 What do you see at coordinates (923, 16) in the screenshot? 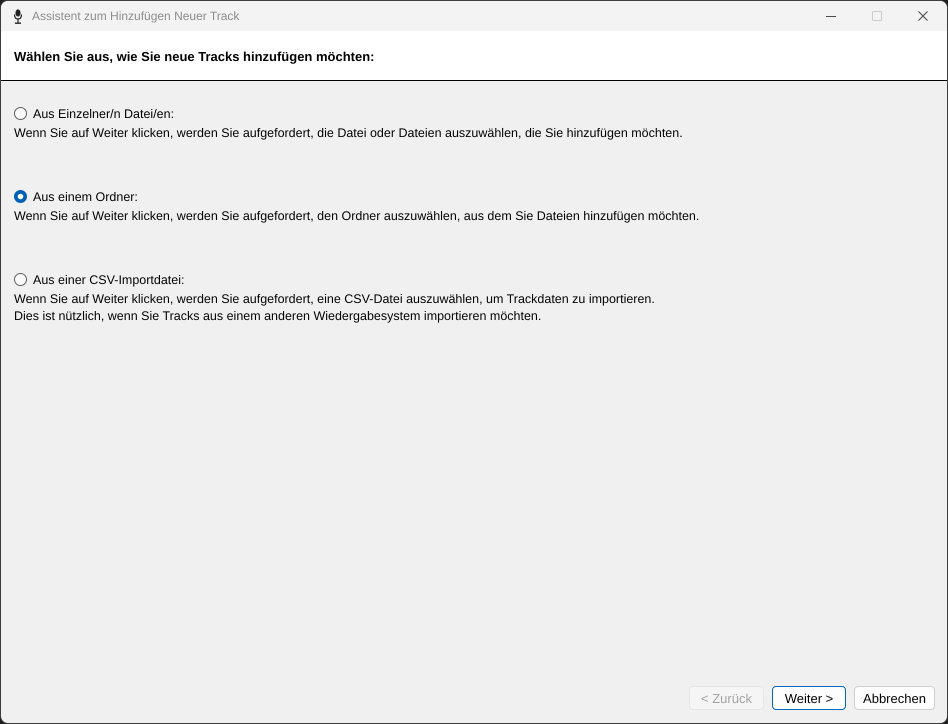
I see `close-icon` at bounding box center [923, 16].